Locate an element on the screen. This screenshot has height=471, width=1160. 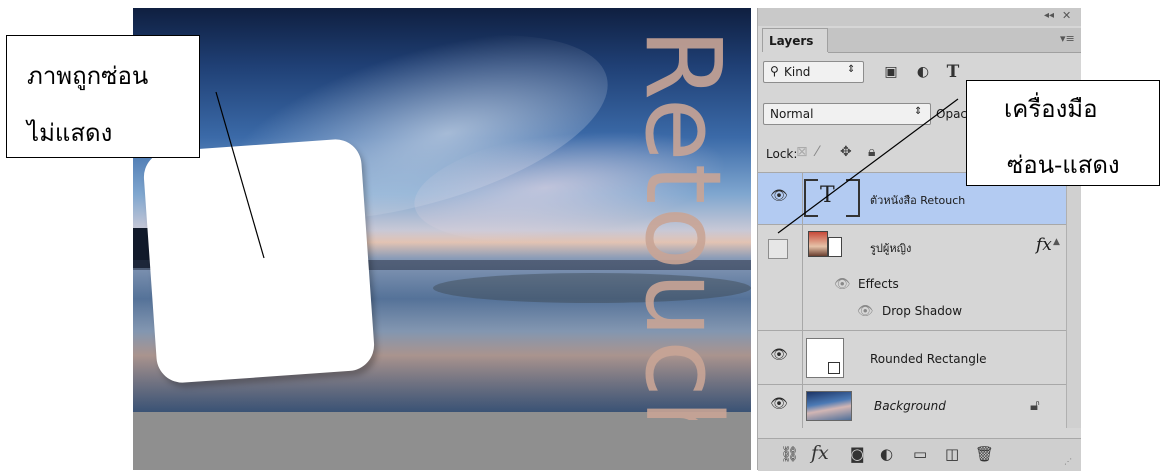
search-icon: ⚲ is located at coordinates (774, 71).